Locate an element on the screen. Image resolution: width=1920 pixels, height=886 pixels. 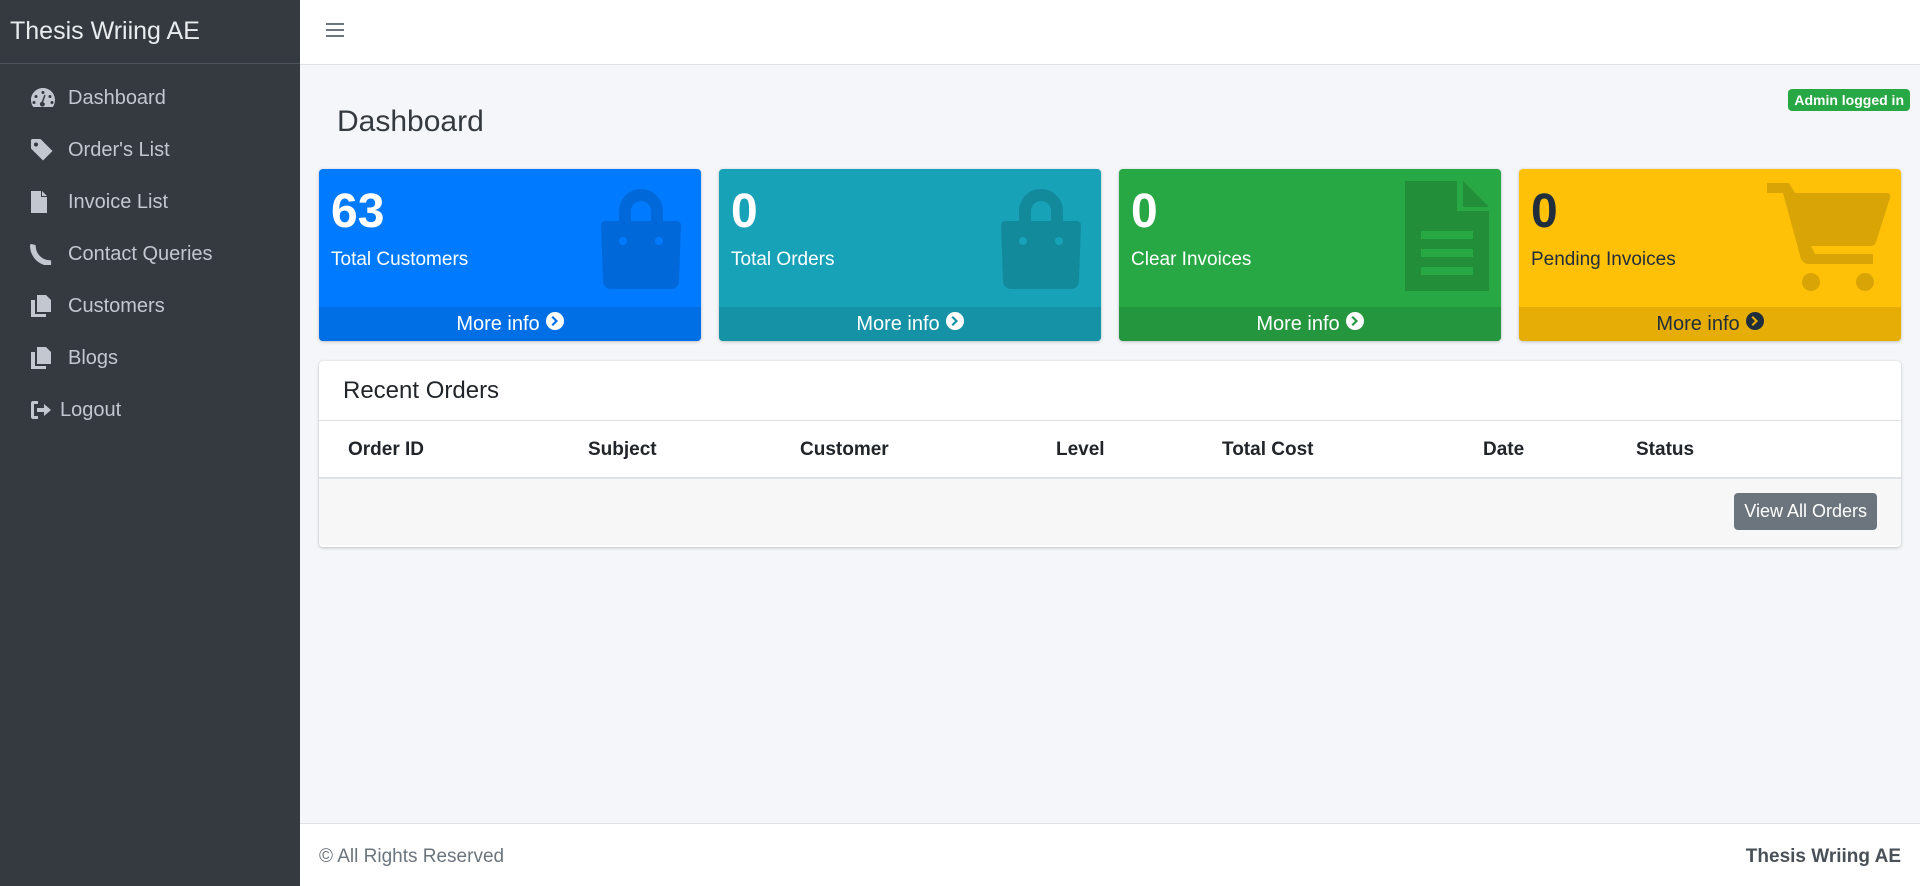
tag-icon is located at coordinates (44, 150).